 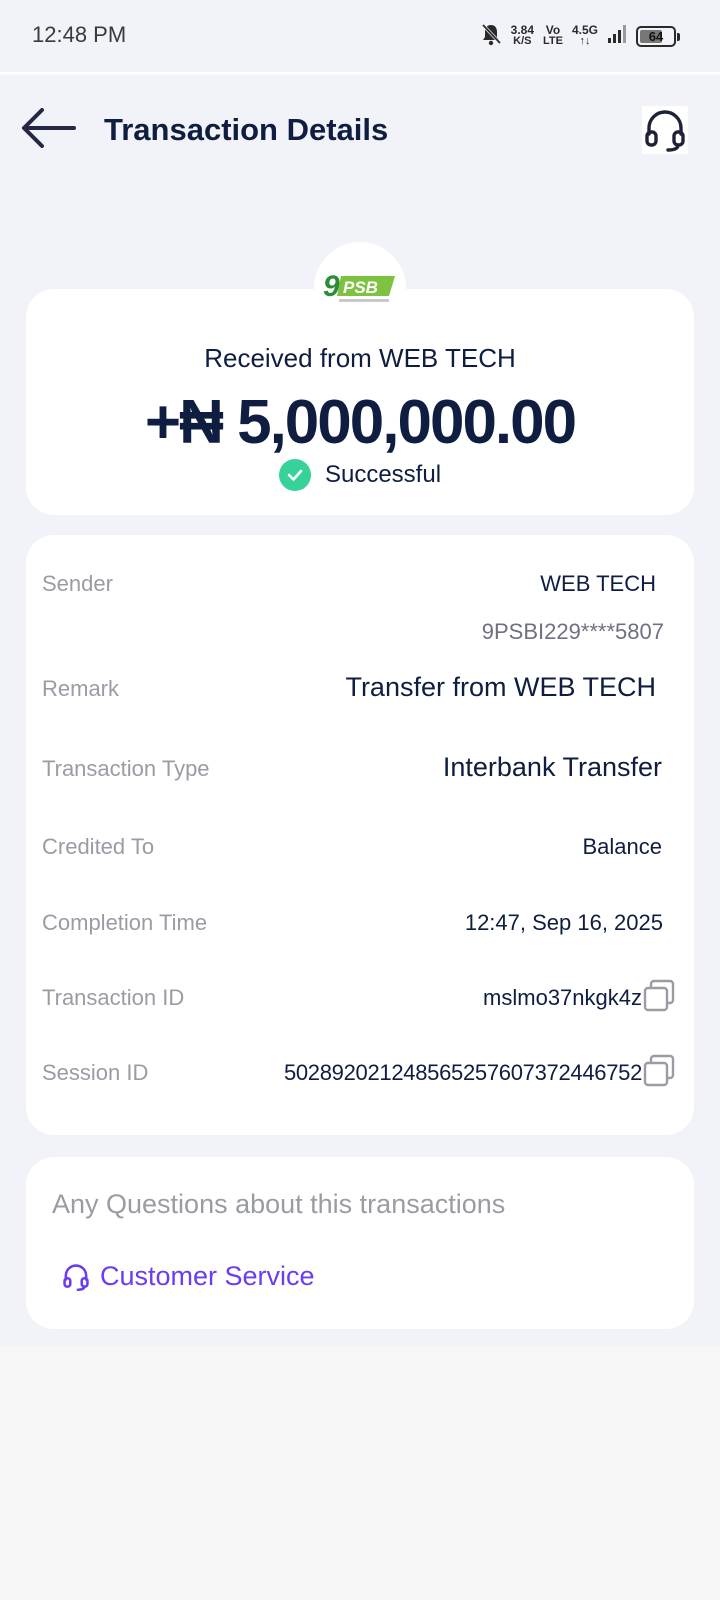 I want to click on copy-session-id-button, so click(x=659, y=1071).